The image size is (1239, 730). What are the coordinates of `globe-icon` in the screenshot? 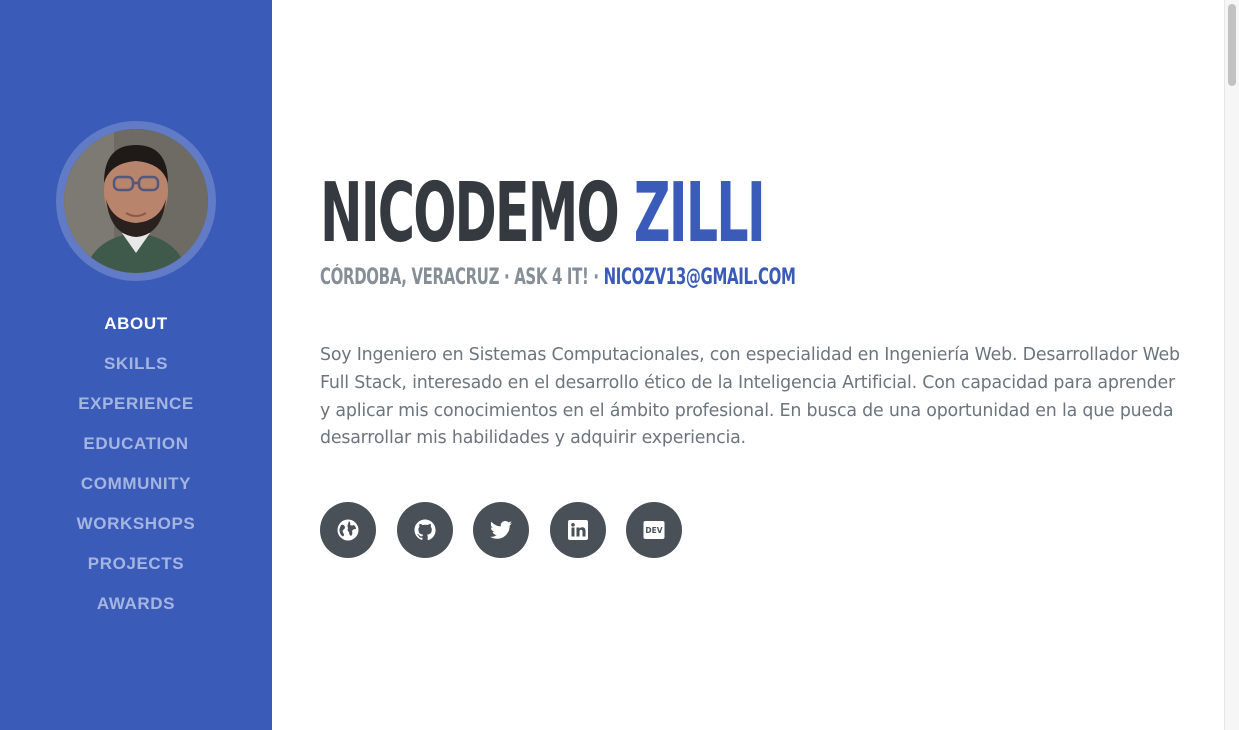 It's located at (348, 530).